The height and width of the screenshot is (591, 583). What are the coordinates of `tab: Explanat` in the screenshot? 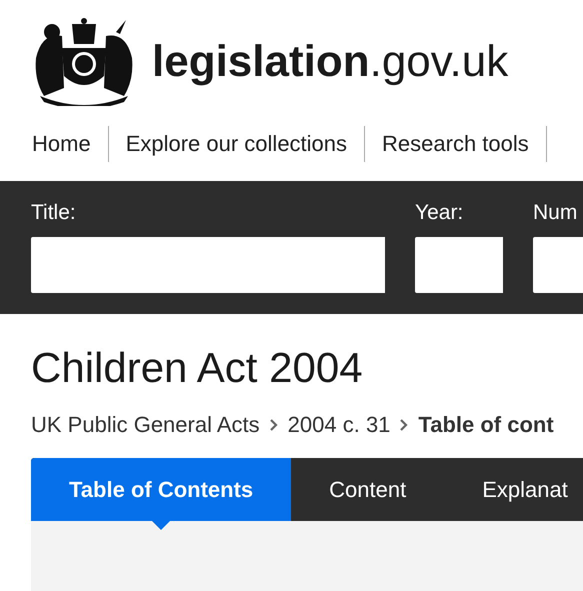 It's located at (513, 489).